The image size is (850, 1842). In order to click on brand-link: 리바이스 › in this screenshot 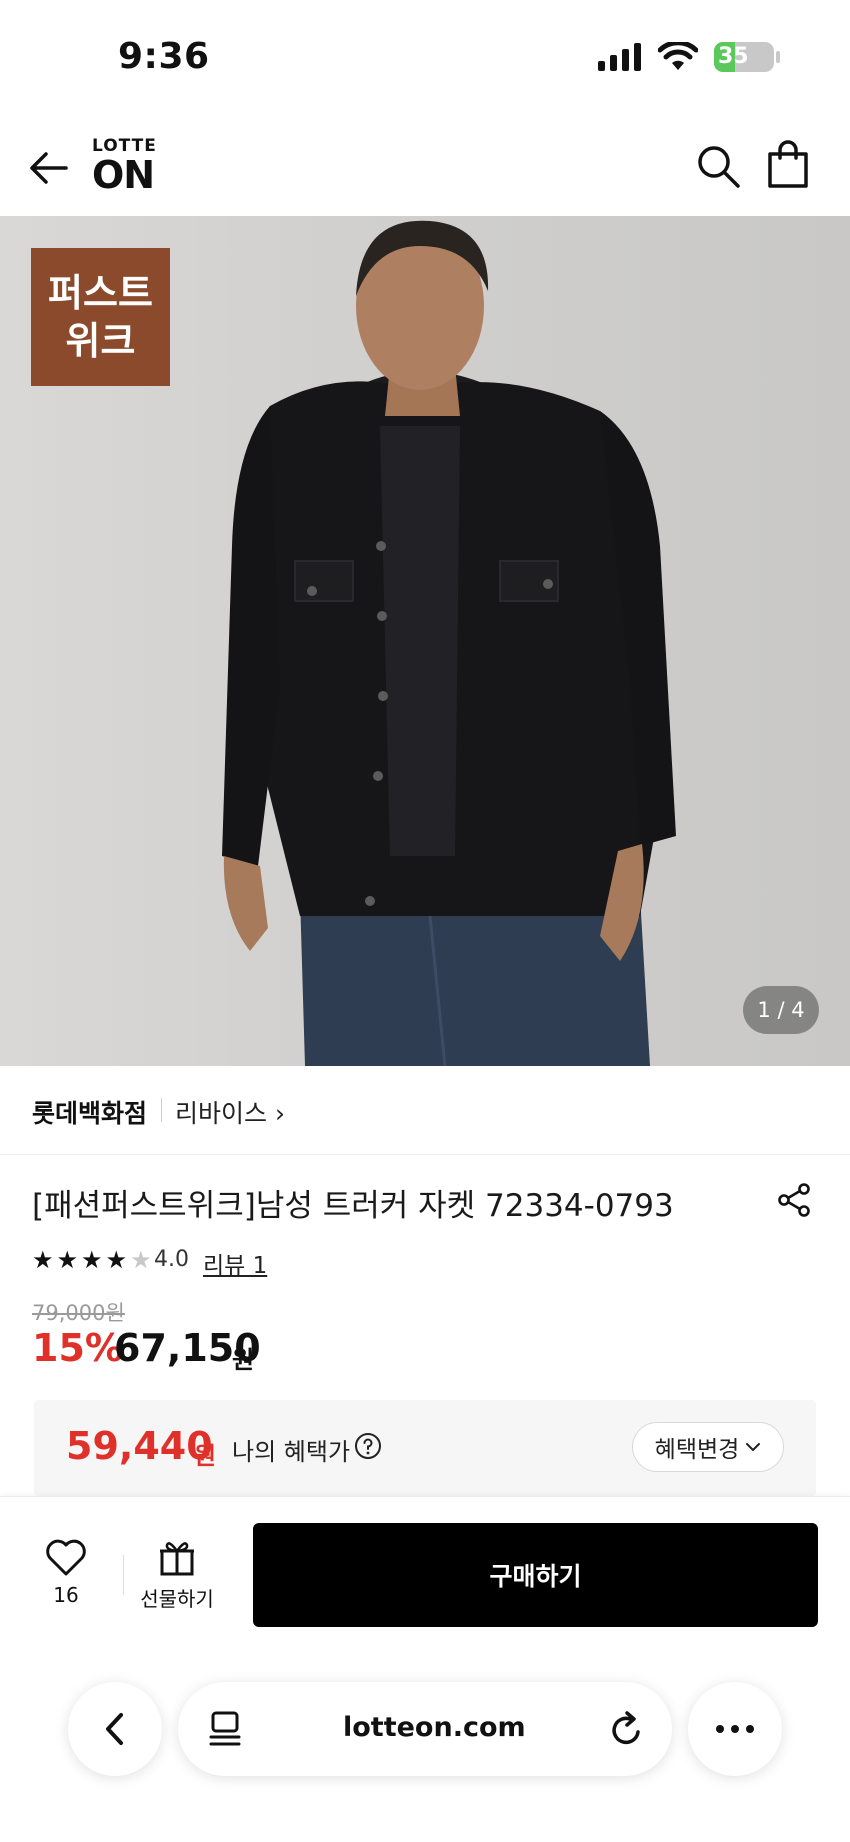, I will do `click(230, 1112)`.